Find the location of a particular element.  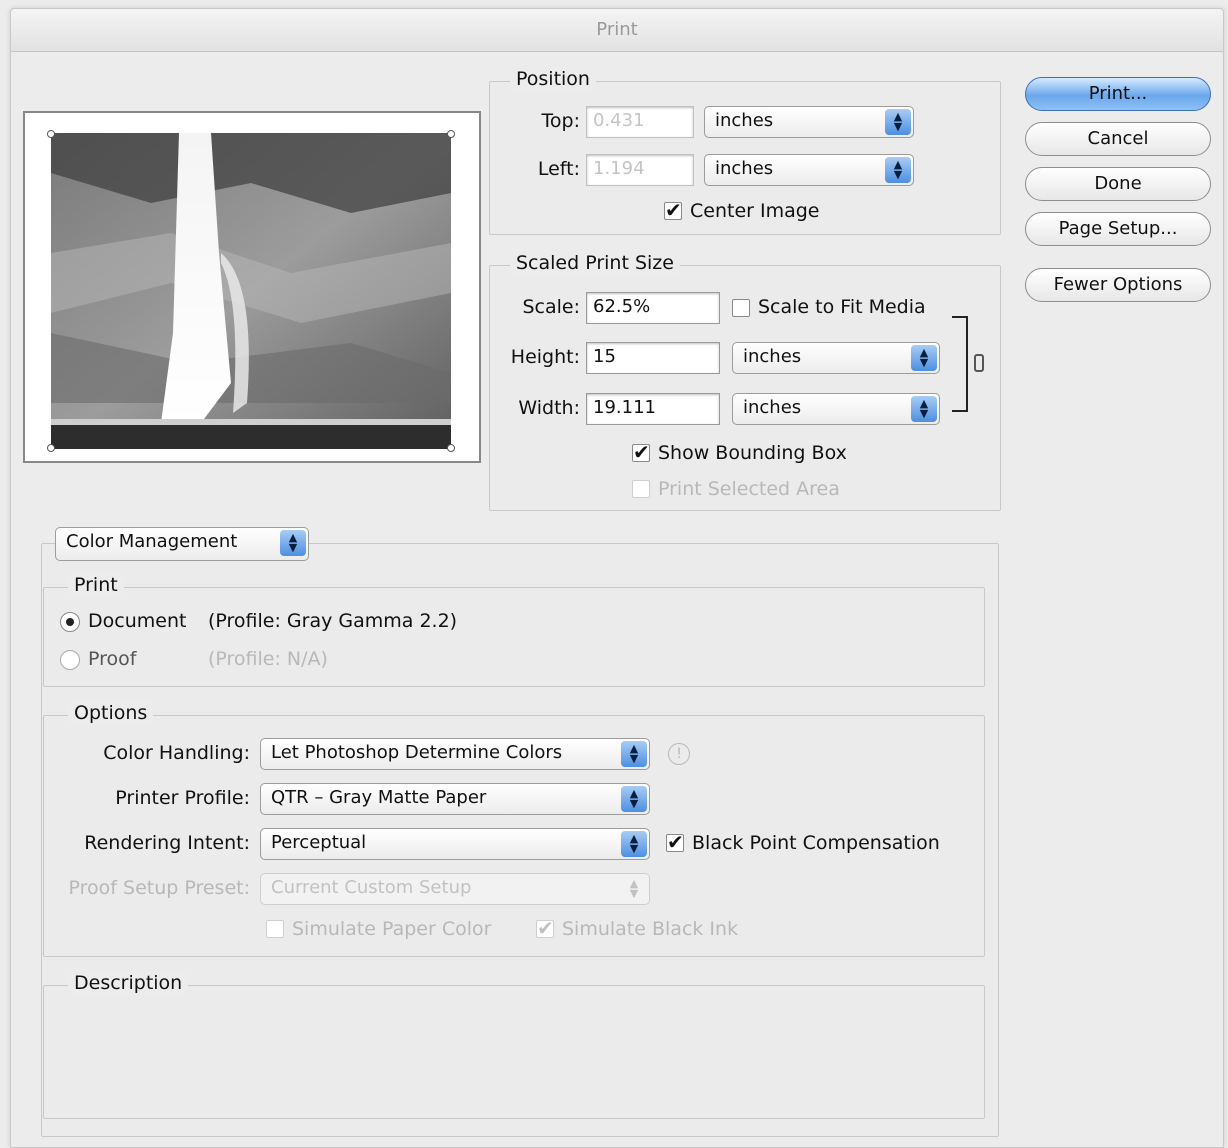

cancel-button: Cancel is located at coordinates (1118, 139).